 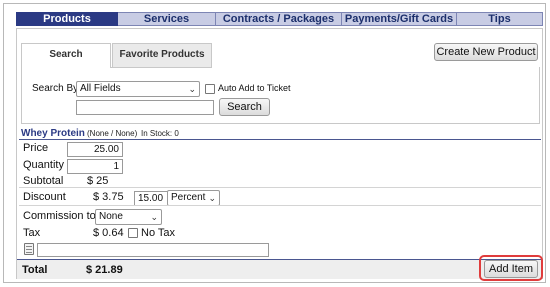 What do you see at coordinates (500, 19) in the screenshot?
I see `tab-tips: Tips` at bounding box center [500, 19].